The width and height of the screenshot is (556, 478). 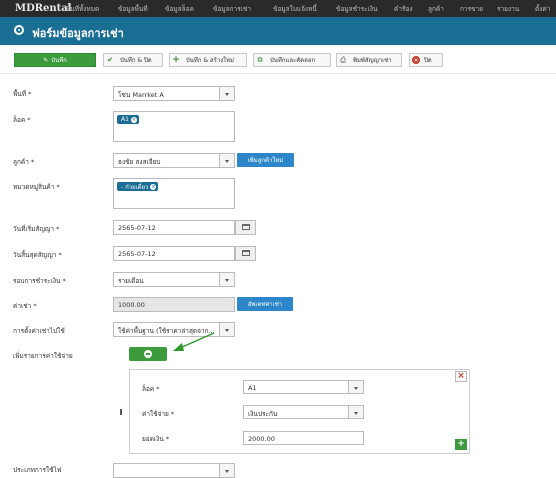 I want to click on save-new-button: + บันทึก & สร้างใหม่, so click(x=208, y=60).